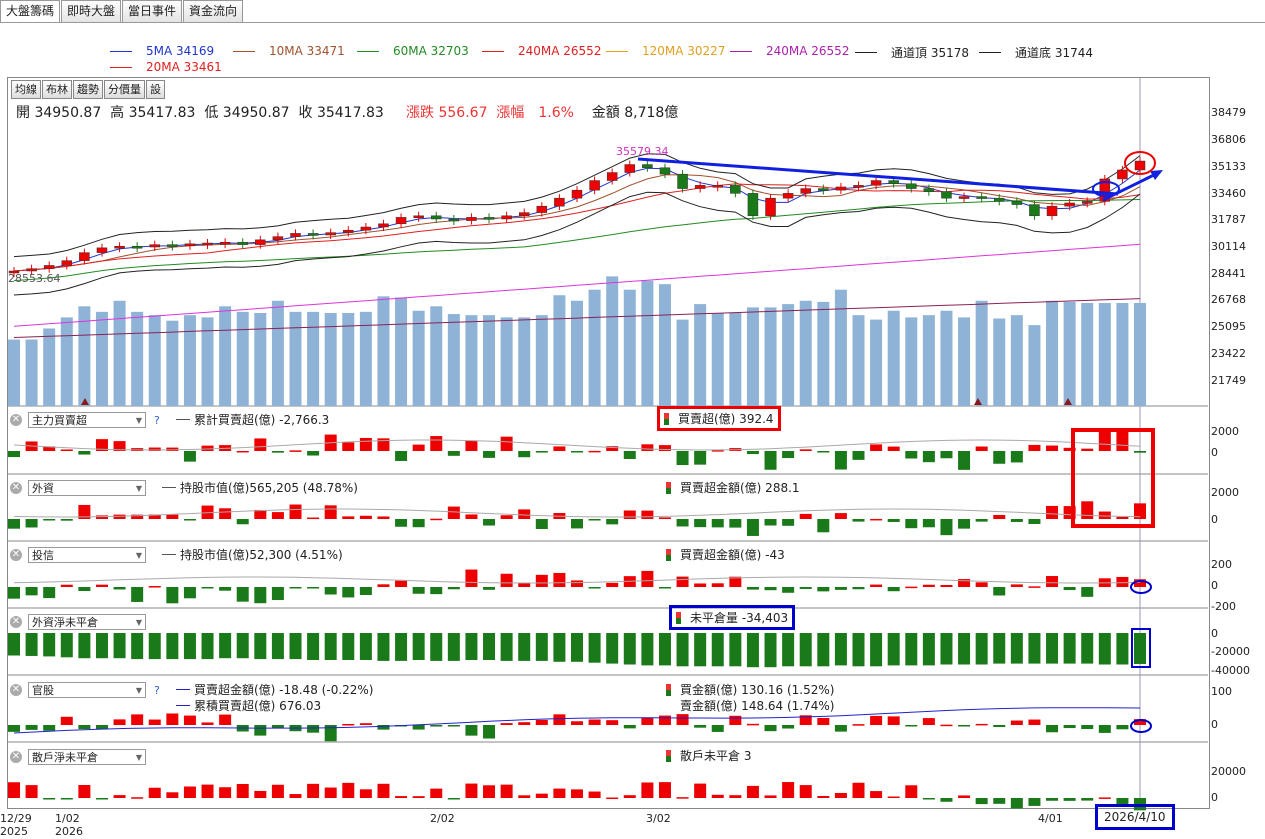 The width and height of the screenshot is (1265, 839). Describe the element at coordinates (57, 89) in the screenshot. I see `bollinger-button: 布林` at that location.